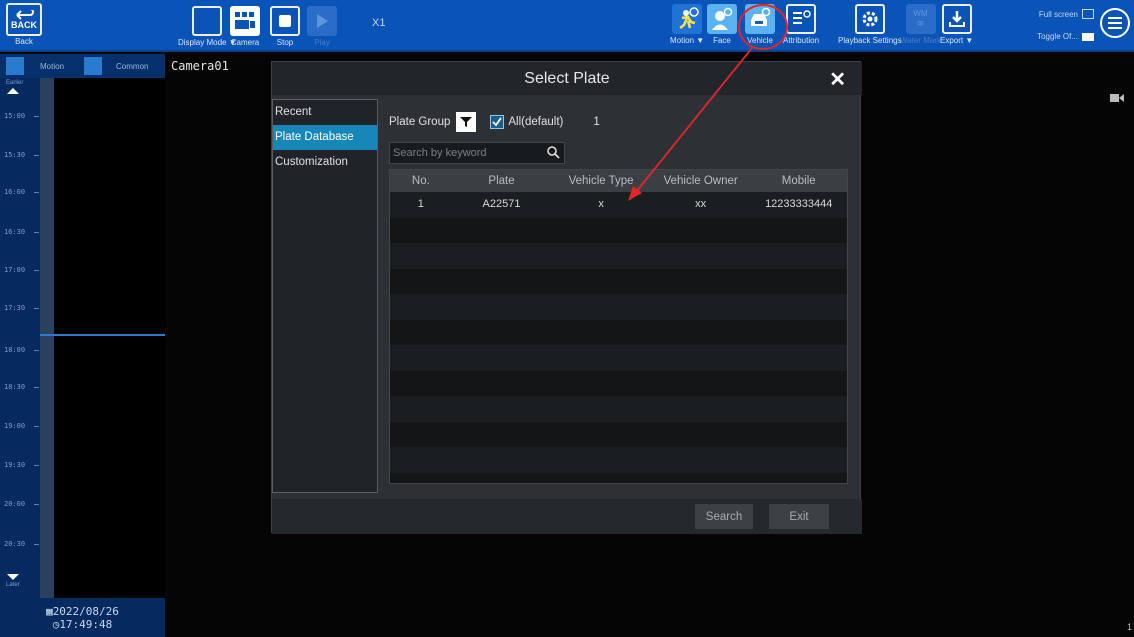 The height and width of the screenshot is (637, 1134). Describe the element at coordinates (760, 19) in the screenshot. I see `vehicle-search-icon` at that location.